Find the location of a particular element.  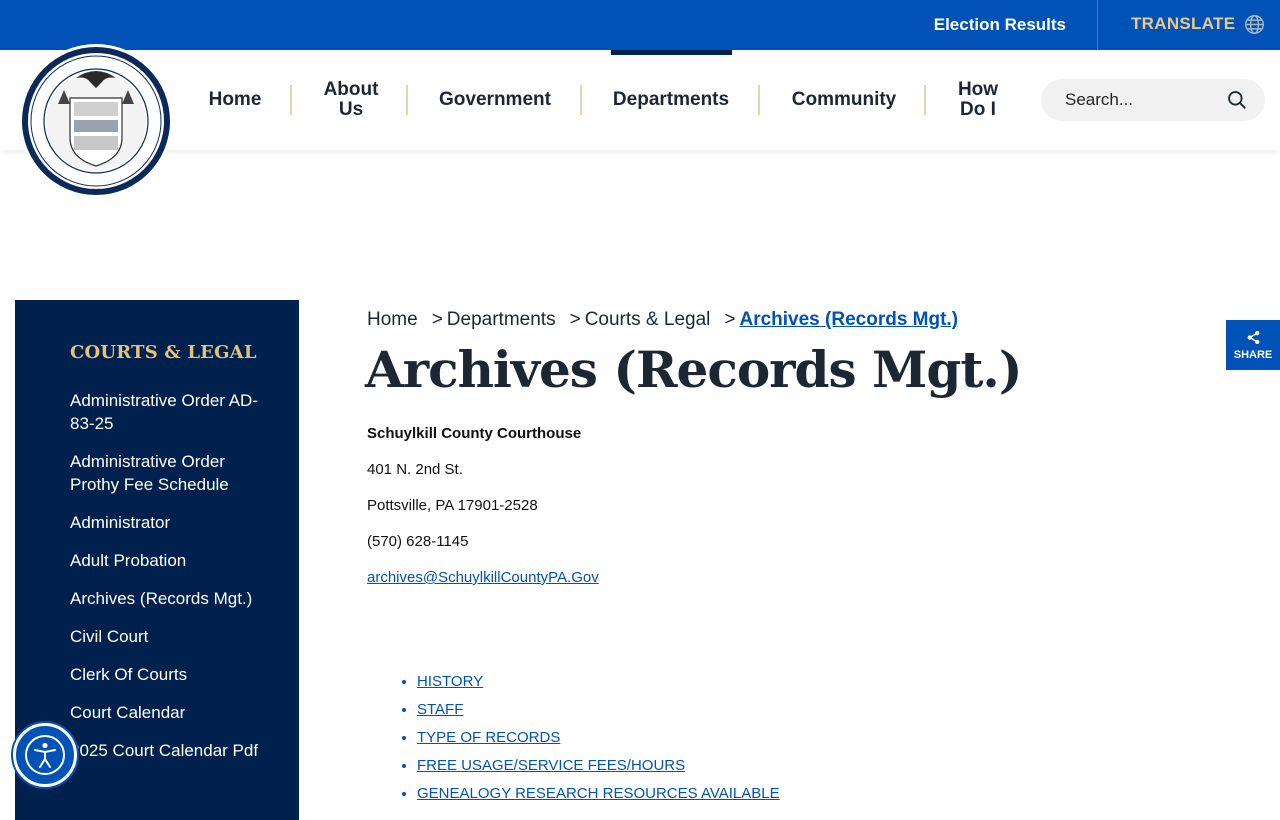

sidebar-item-adult-probation: Adult Probation is located at coordinates (170, 560).